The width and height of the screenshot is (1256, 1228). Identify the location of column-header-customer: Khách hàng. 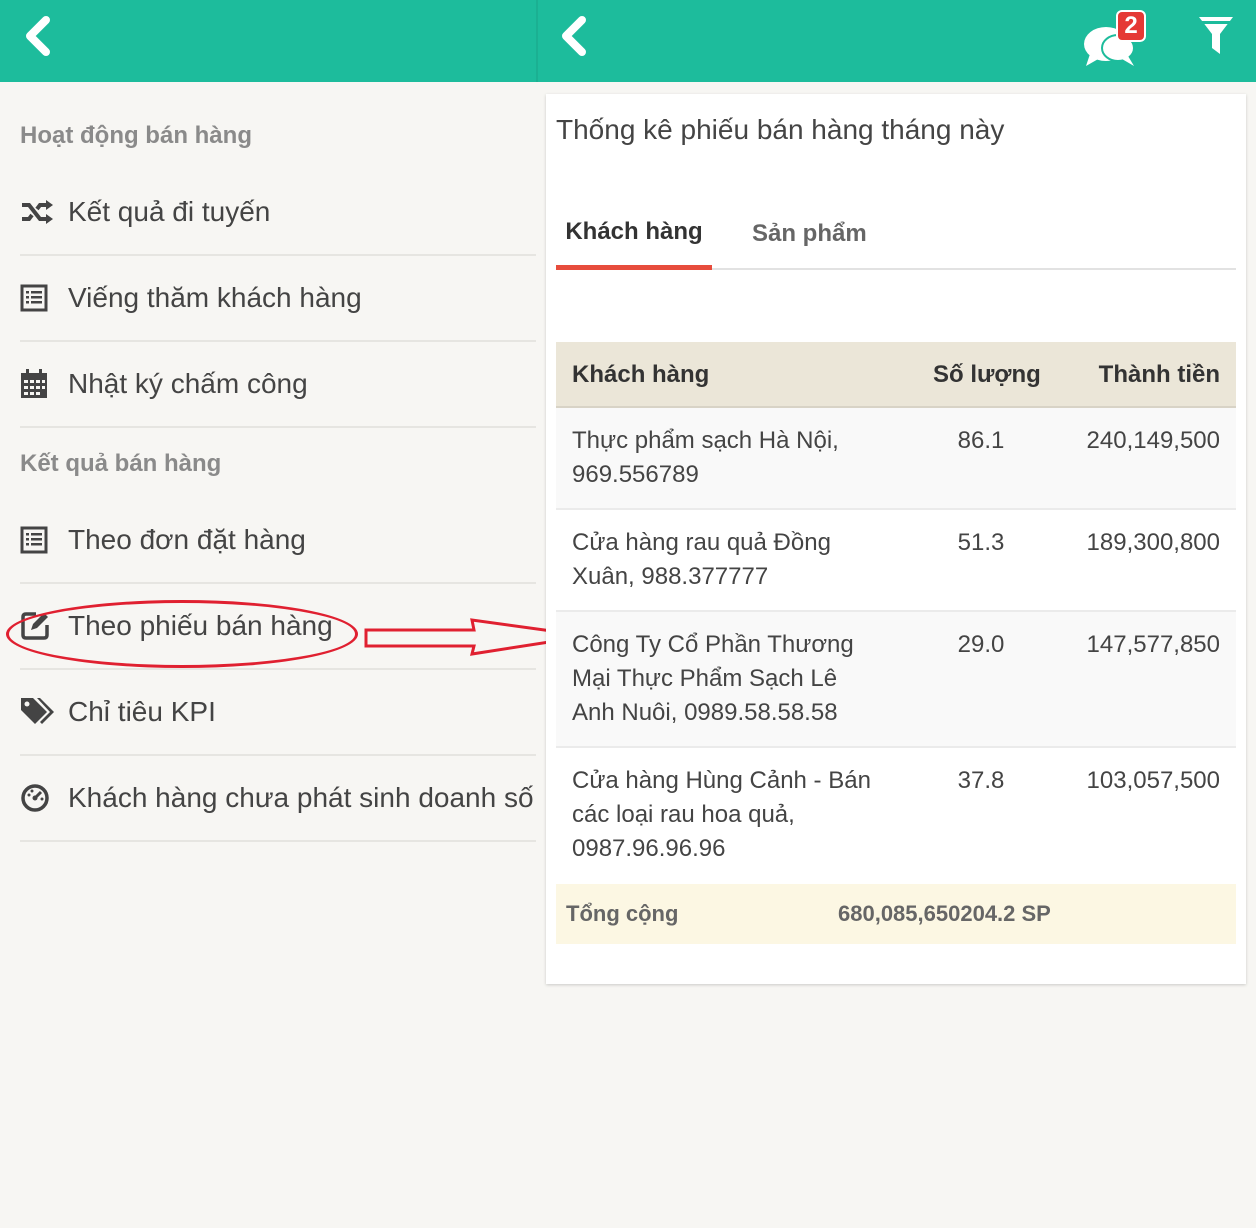
(640, 375).